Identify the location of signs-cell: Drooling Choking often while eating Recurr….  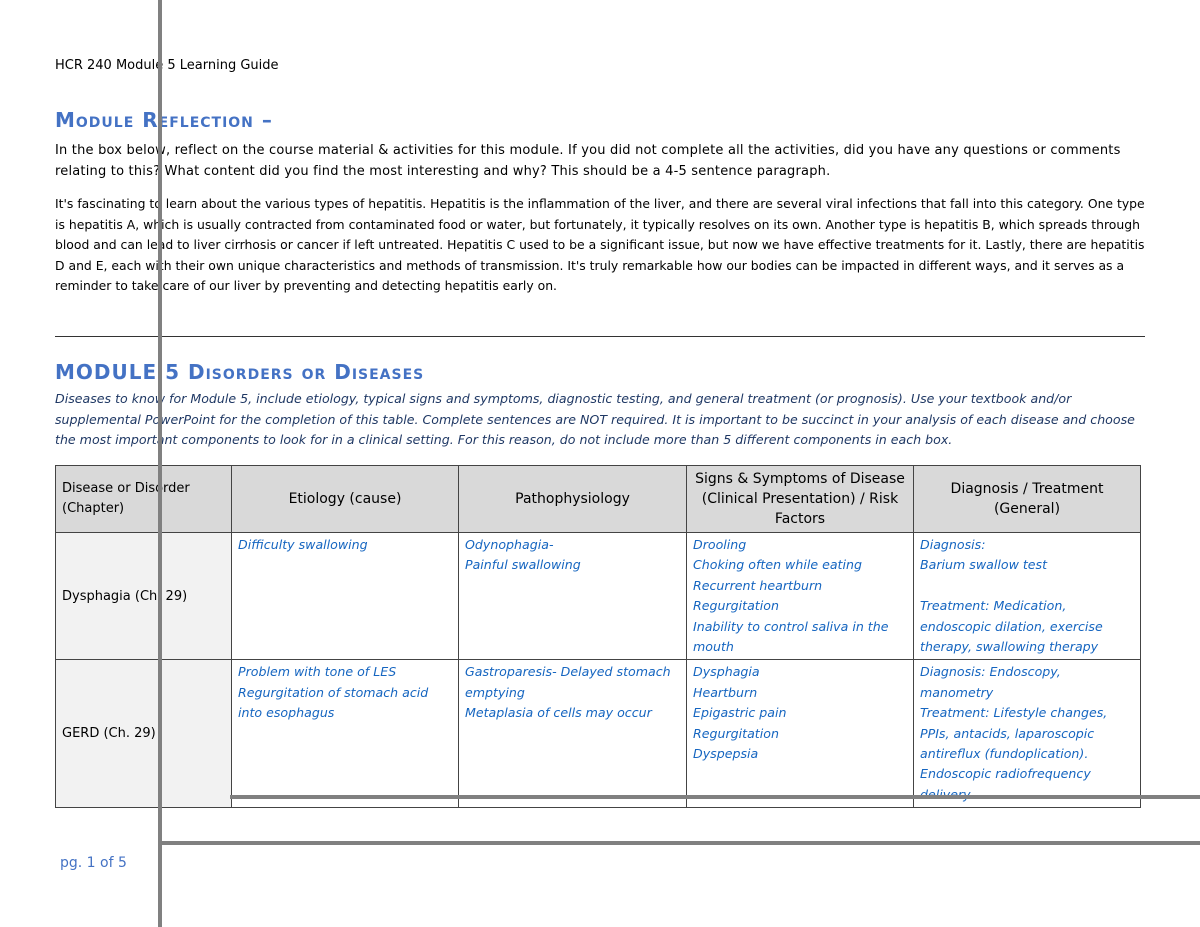
(800, 596).